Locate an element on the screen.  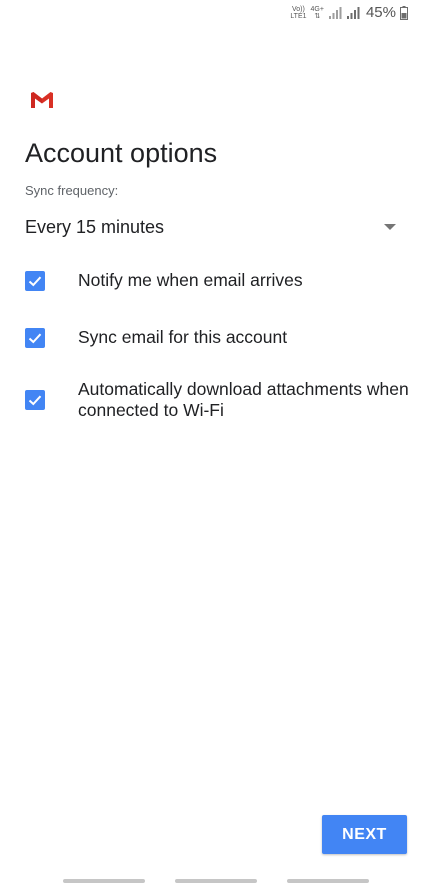
data-line2: ⇅ is located at coordinates (317, 16).